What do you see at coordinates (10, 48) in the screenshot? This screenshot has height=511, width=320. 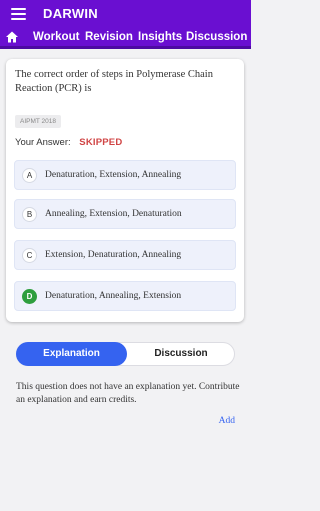 I see `active-tab-indicator` at bounding box center [10, 48].